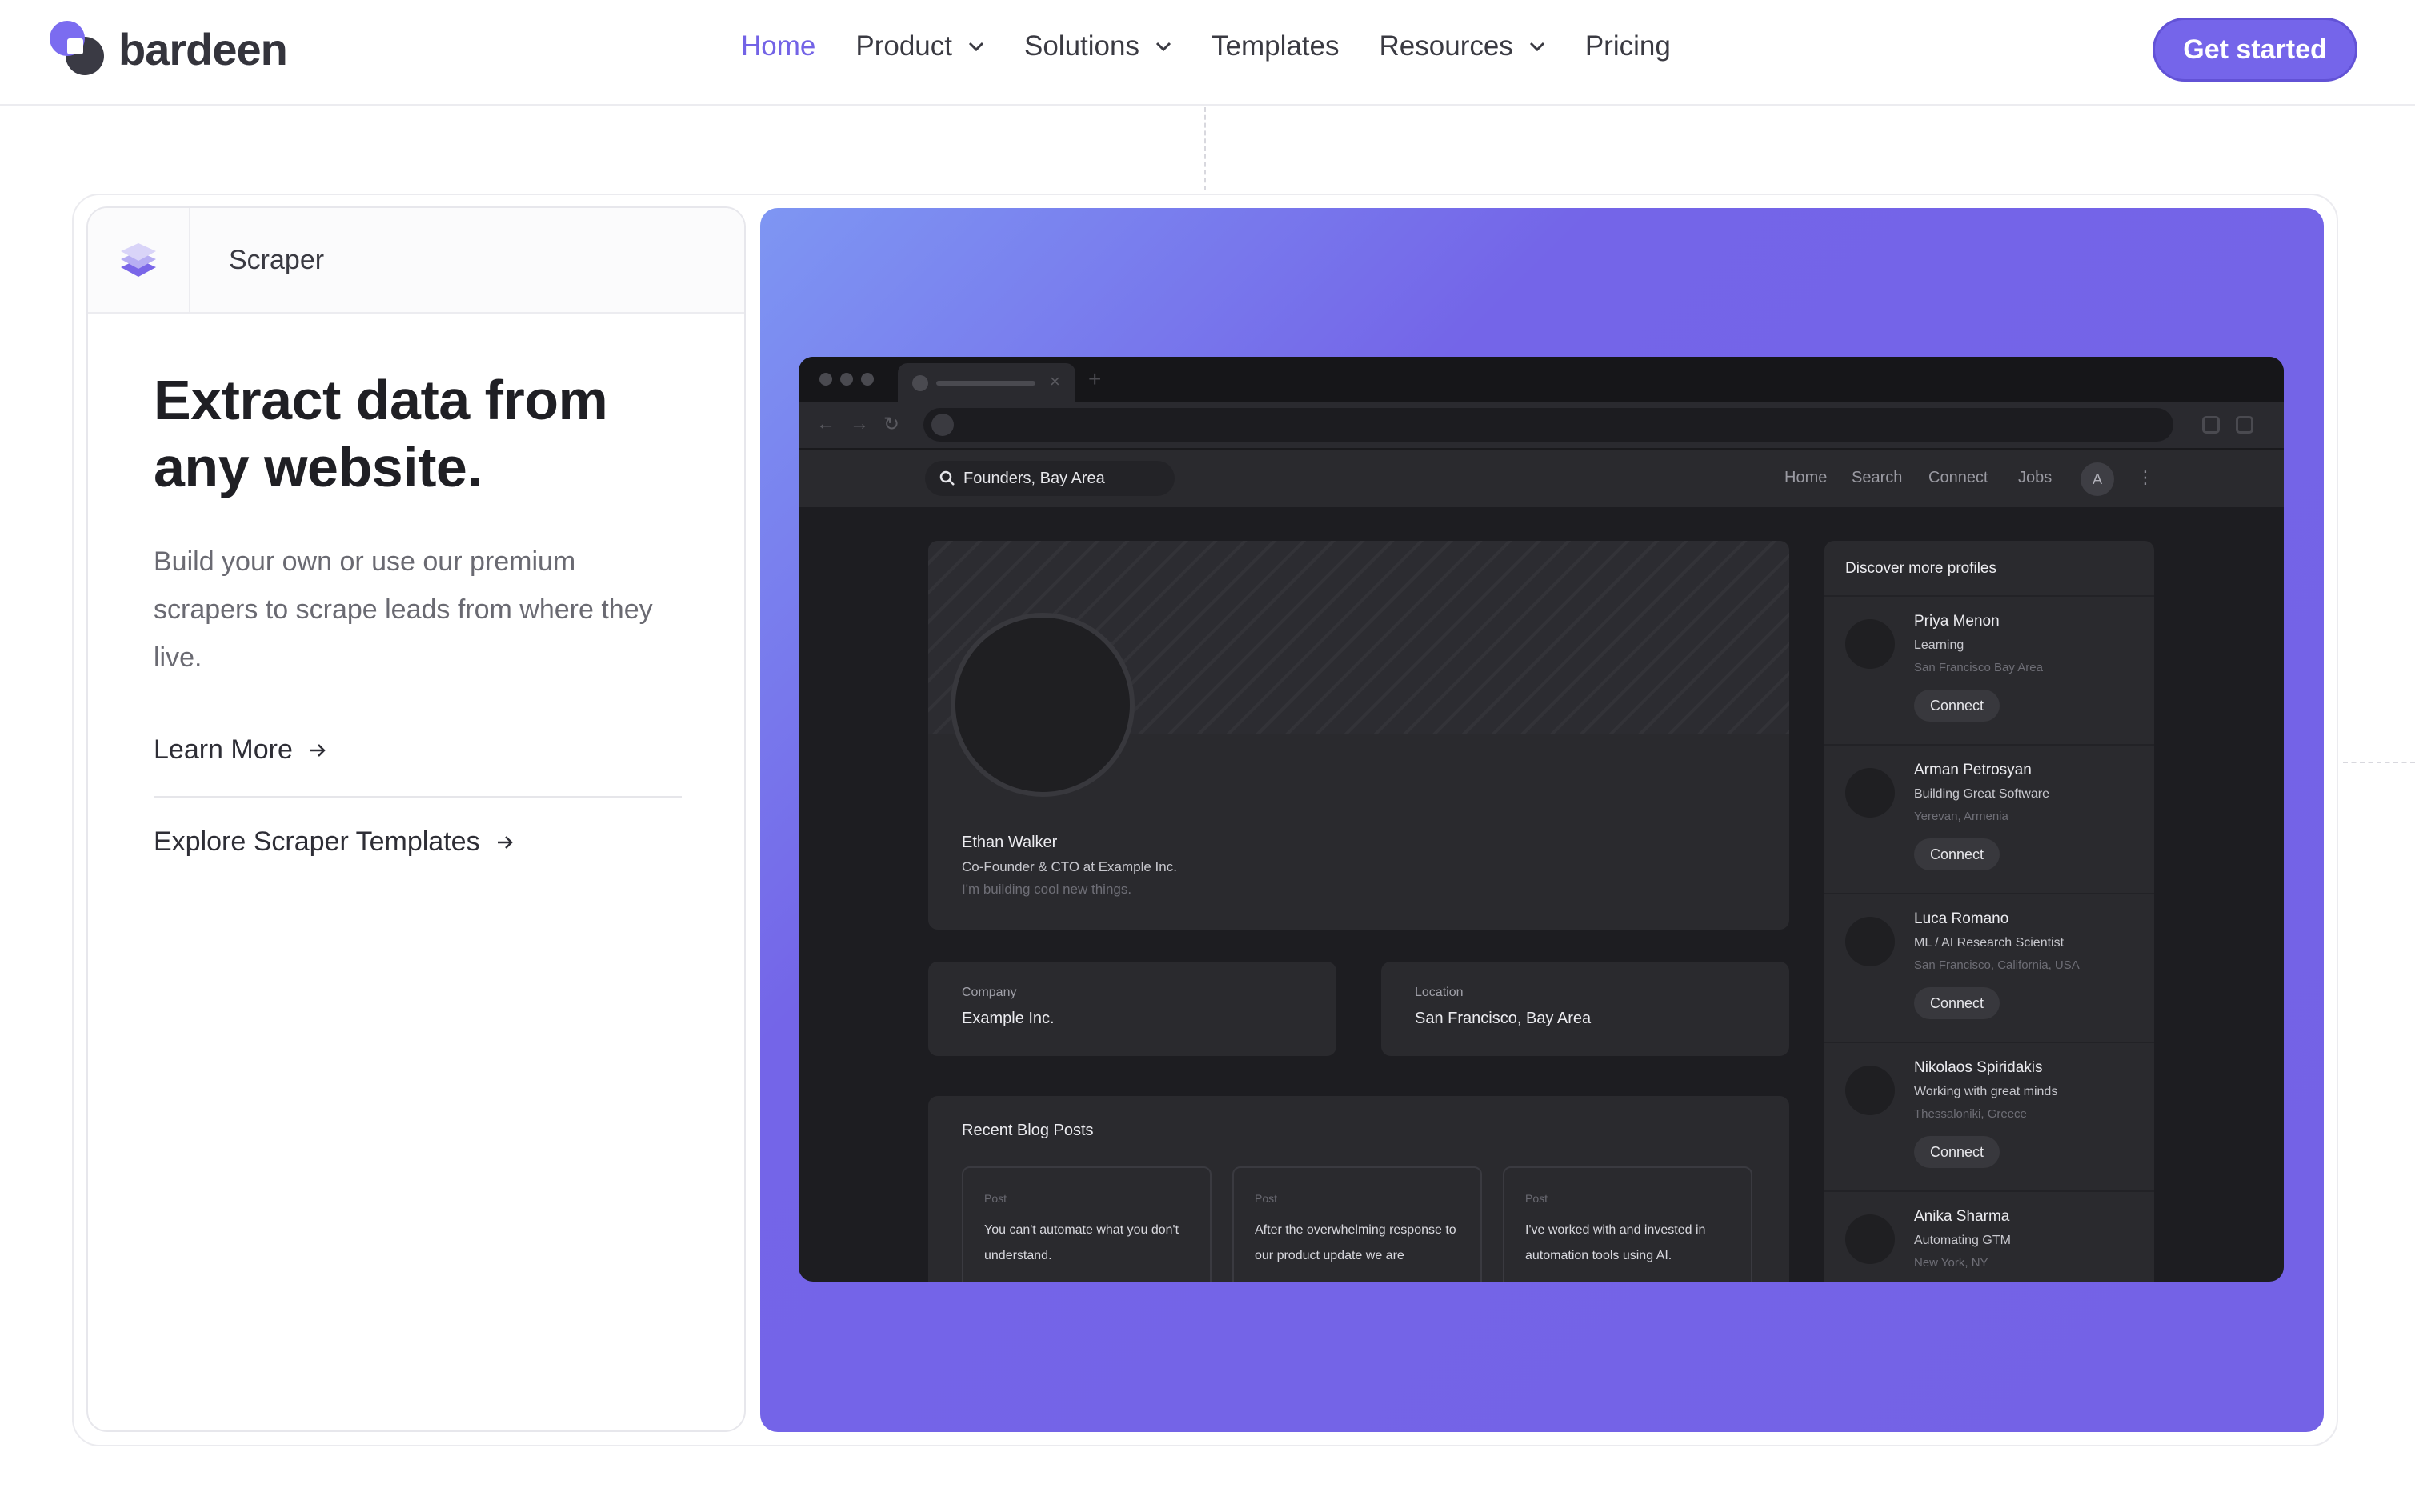  I want to click on location-label: Location, so click(1439, 992).